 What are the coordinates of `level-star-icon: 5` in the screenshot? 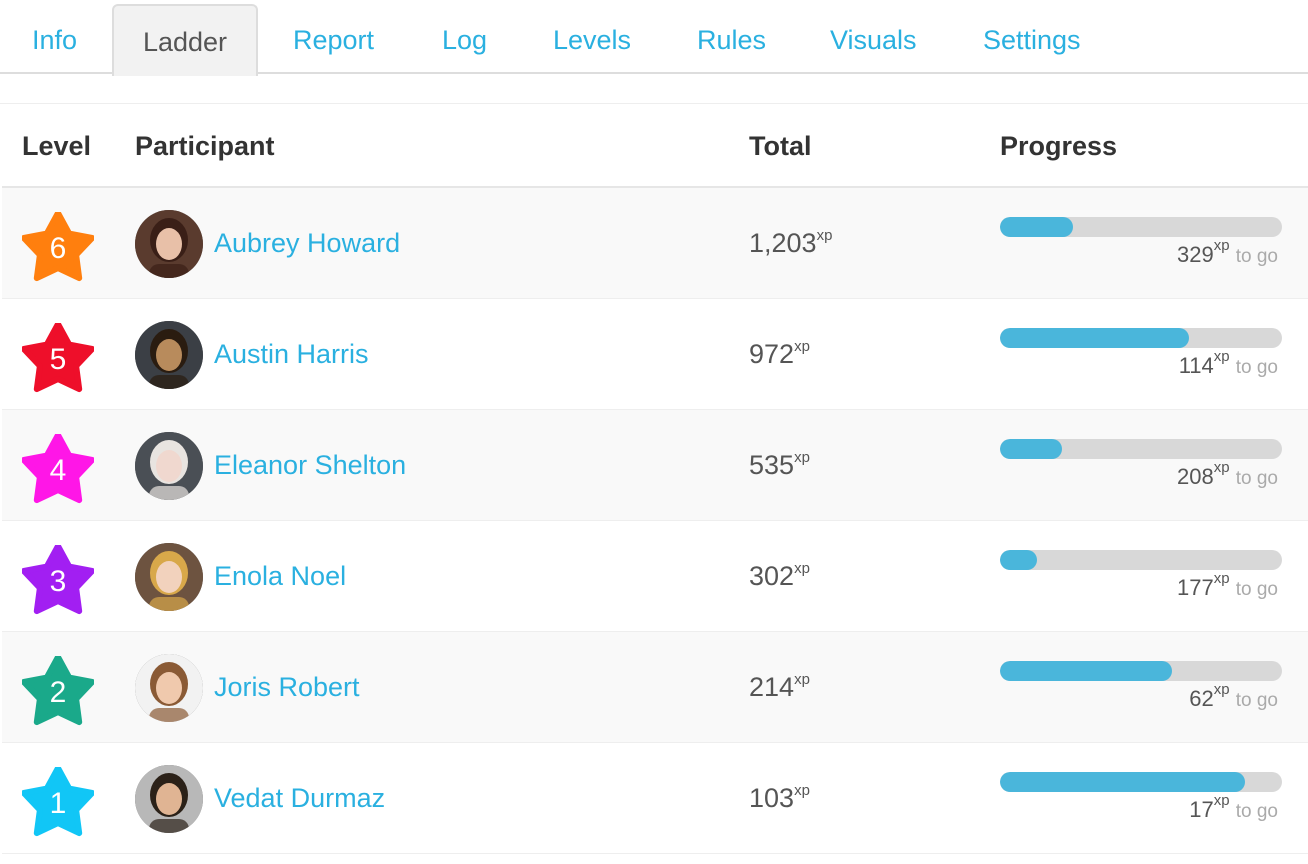 It's located at (58, 358).